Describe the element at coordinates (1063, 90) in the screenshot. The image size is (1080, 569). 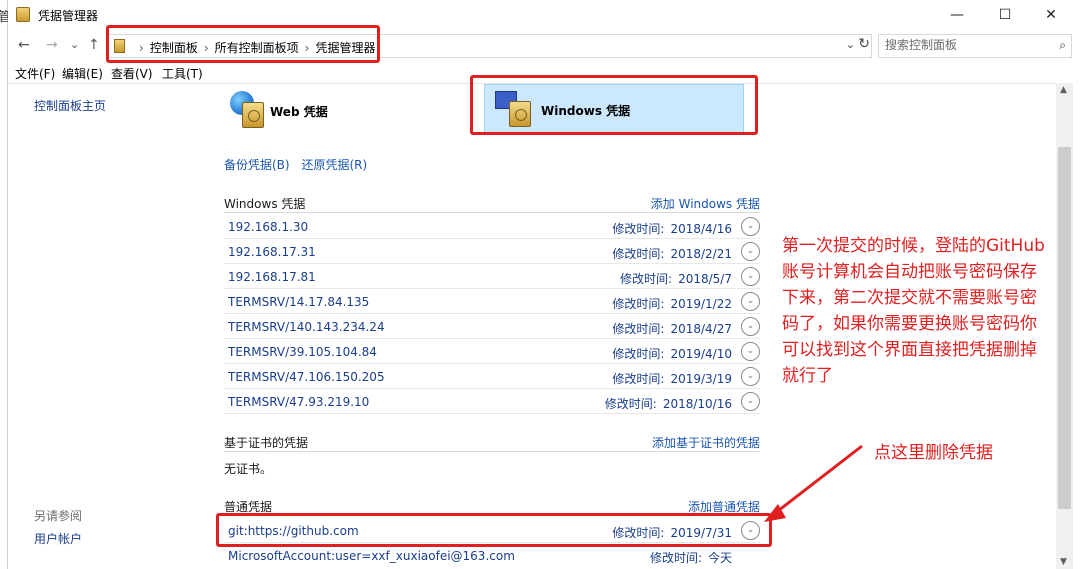
I see `scroll-up-arrow-icon: ▲` at that location.